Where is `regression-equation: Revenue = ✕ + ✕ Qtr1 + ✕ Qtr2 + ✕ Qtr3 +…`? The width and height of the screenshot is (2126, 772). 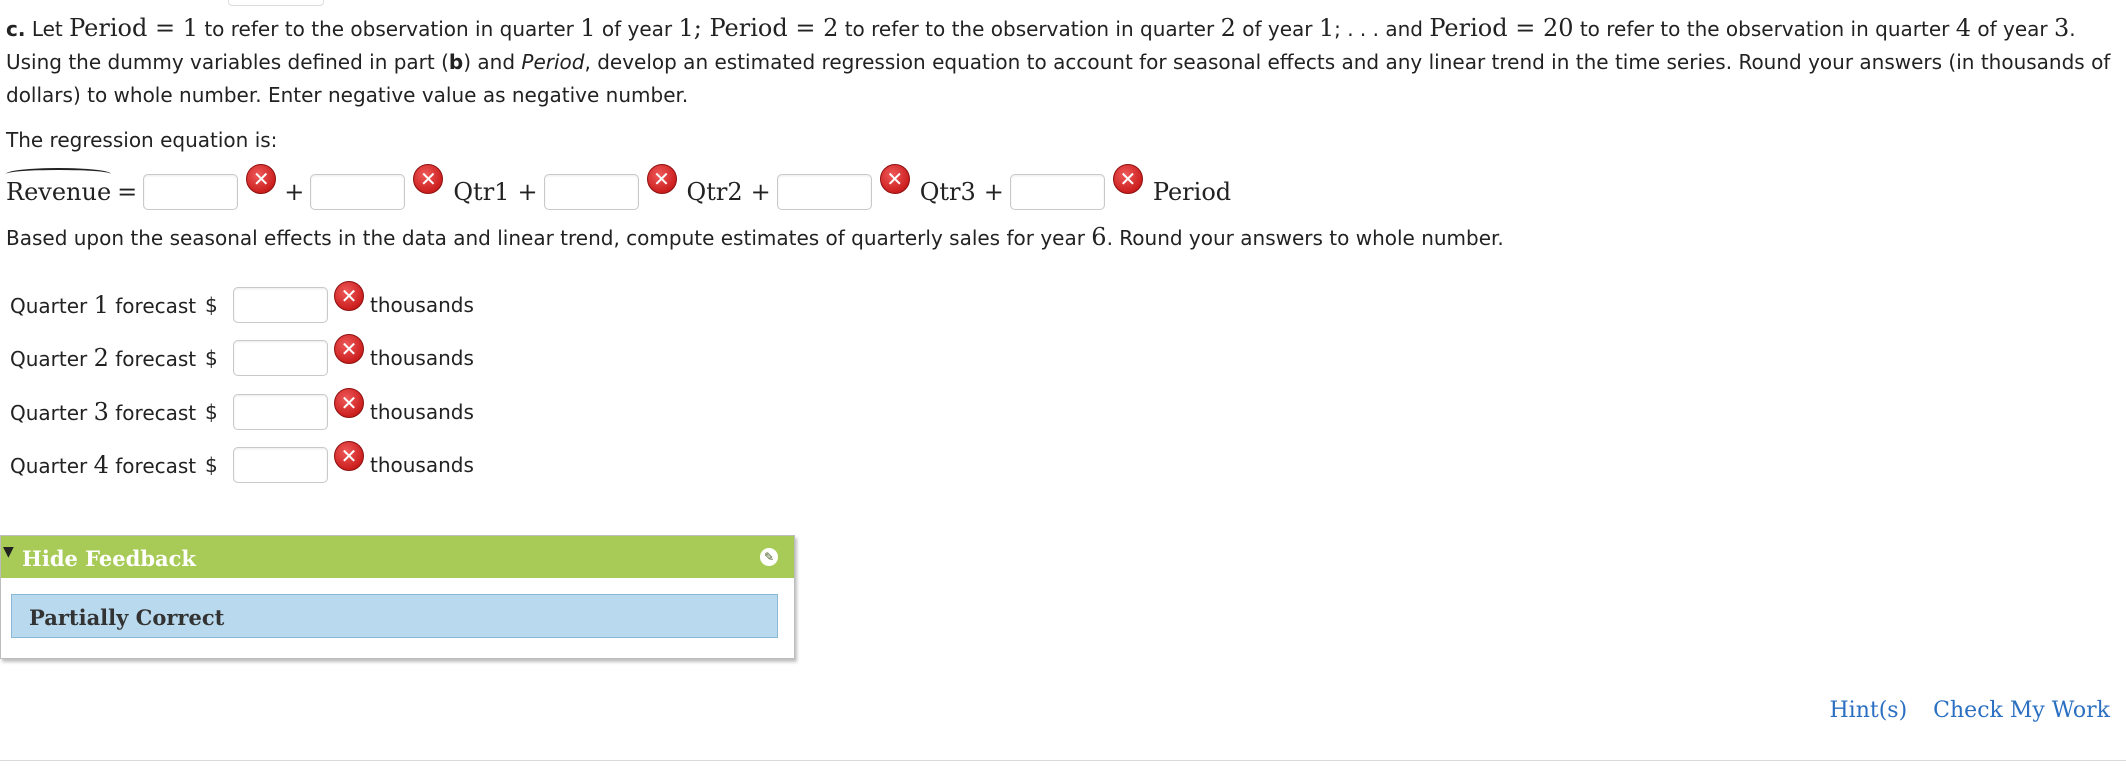 regression-equation: Revenue = ✕ + ✕ Qtr1 + ✕ Qtr2 + ✕ Qtr3 +… is located at coordinates (619, 190).